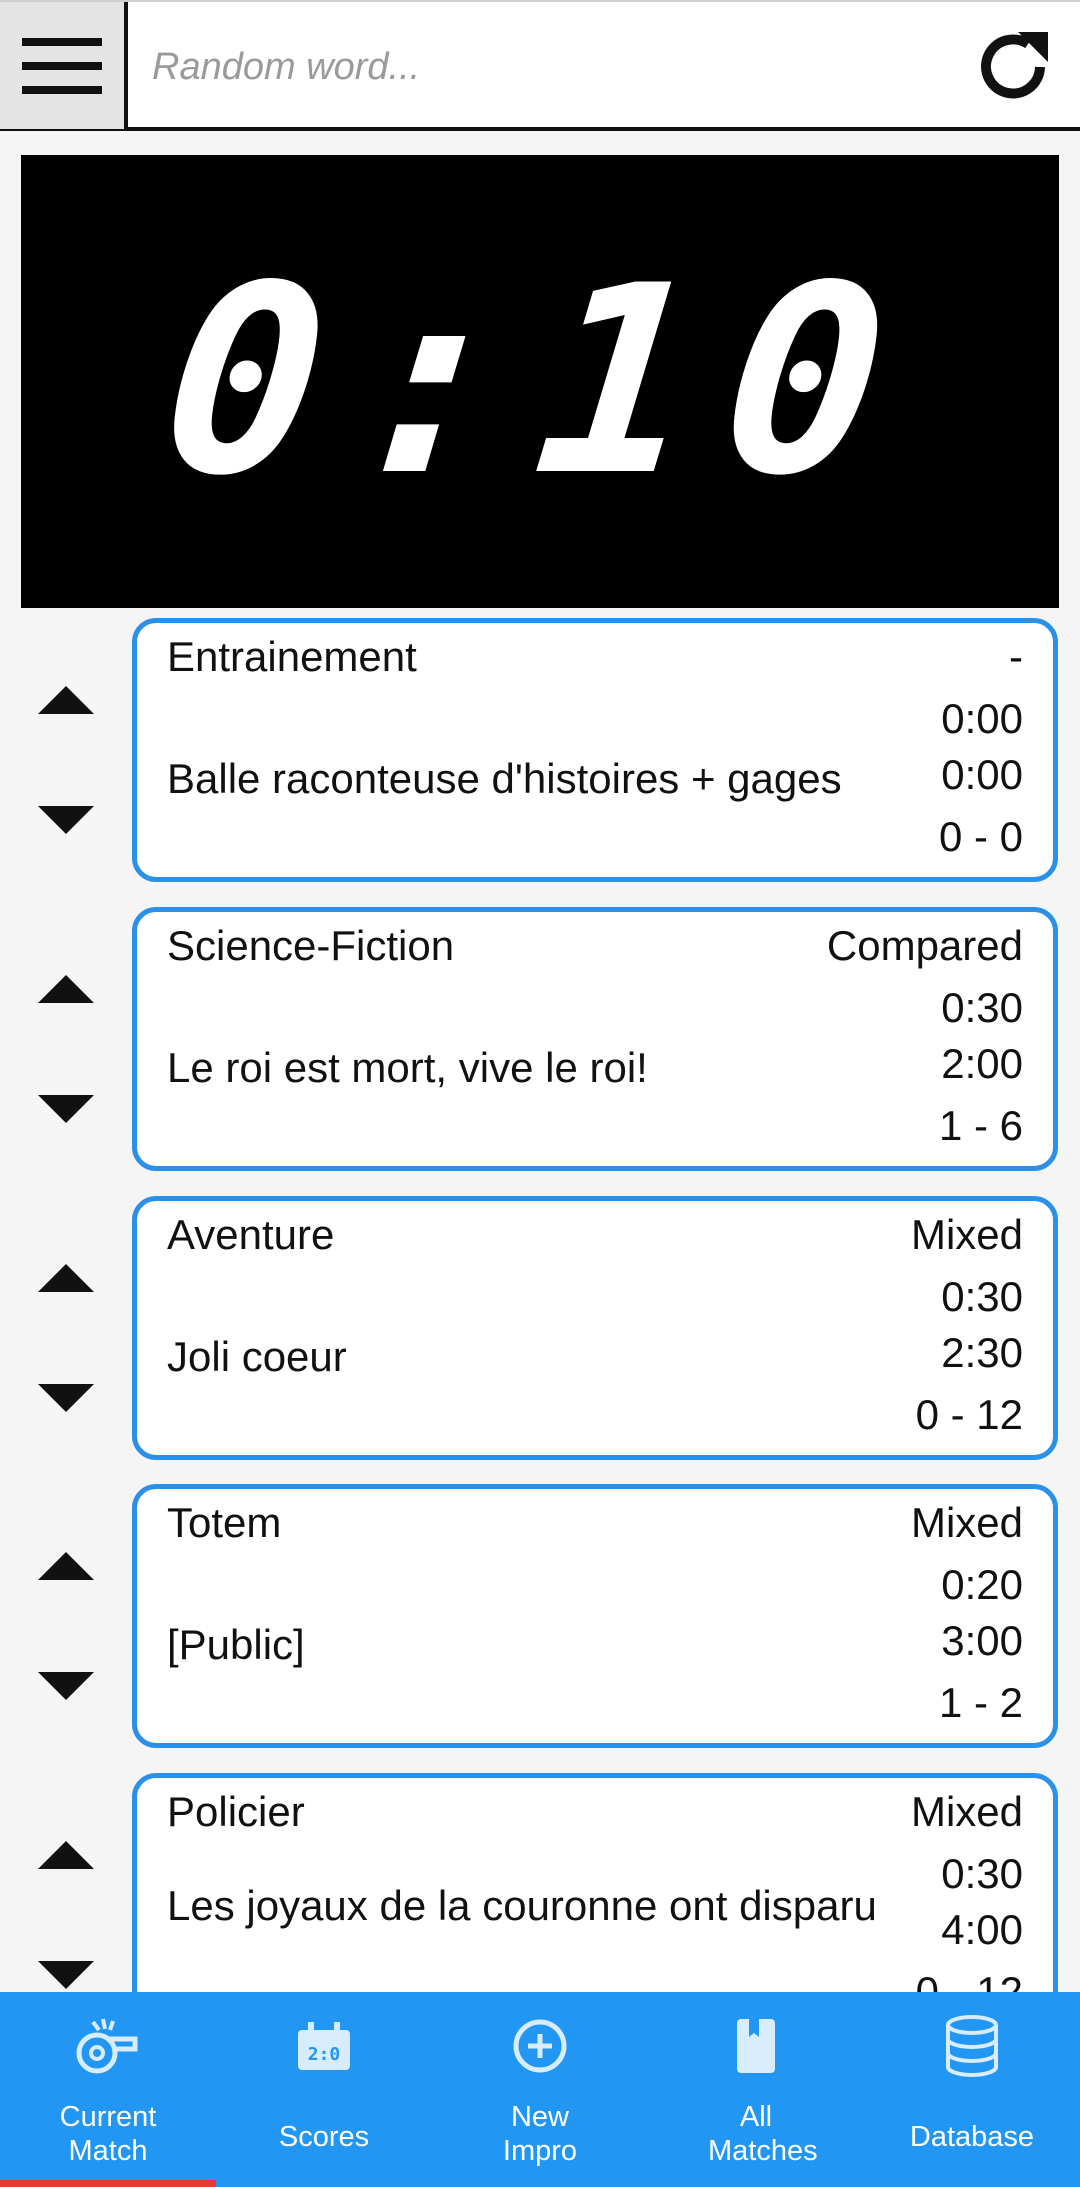  What do you see at coordinates (224, 1522) in the screenshot?
I see `impro-category: Totem` at bounding box center [224, 1522].